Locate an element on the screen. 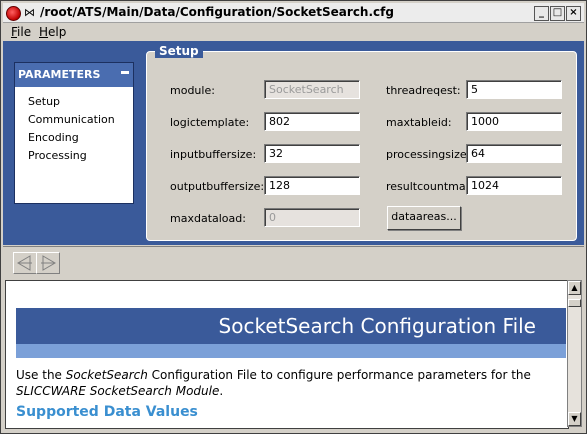 The image size is (587, 434). minimize-button: _ is located at coordinates (541, 13).